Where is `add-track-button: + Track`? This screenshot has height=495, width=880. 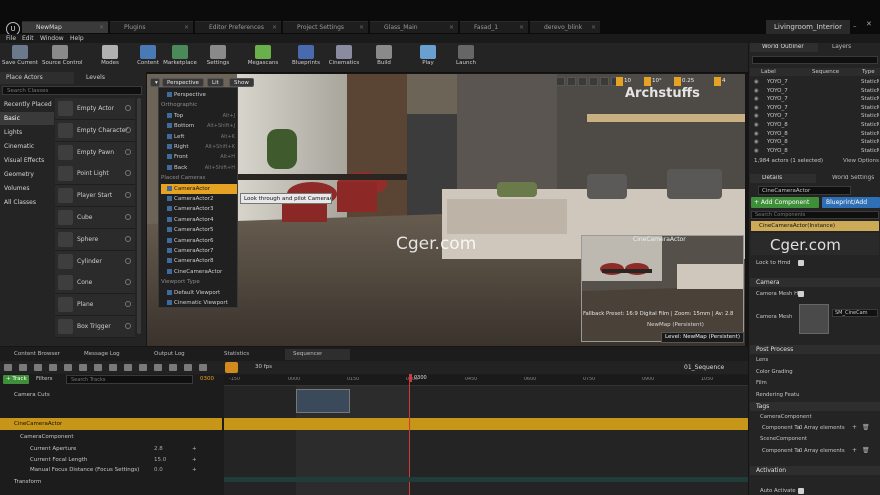
add-track-button: + Track is located at coordinates (16, 379).